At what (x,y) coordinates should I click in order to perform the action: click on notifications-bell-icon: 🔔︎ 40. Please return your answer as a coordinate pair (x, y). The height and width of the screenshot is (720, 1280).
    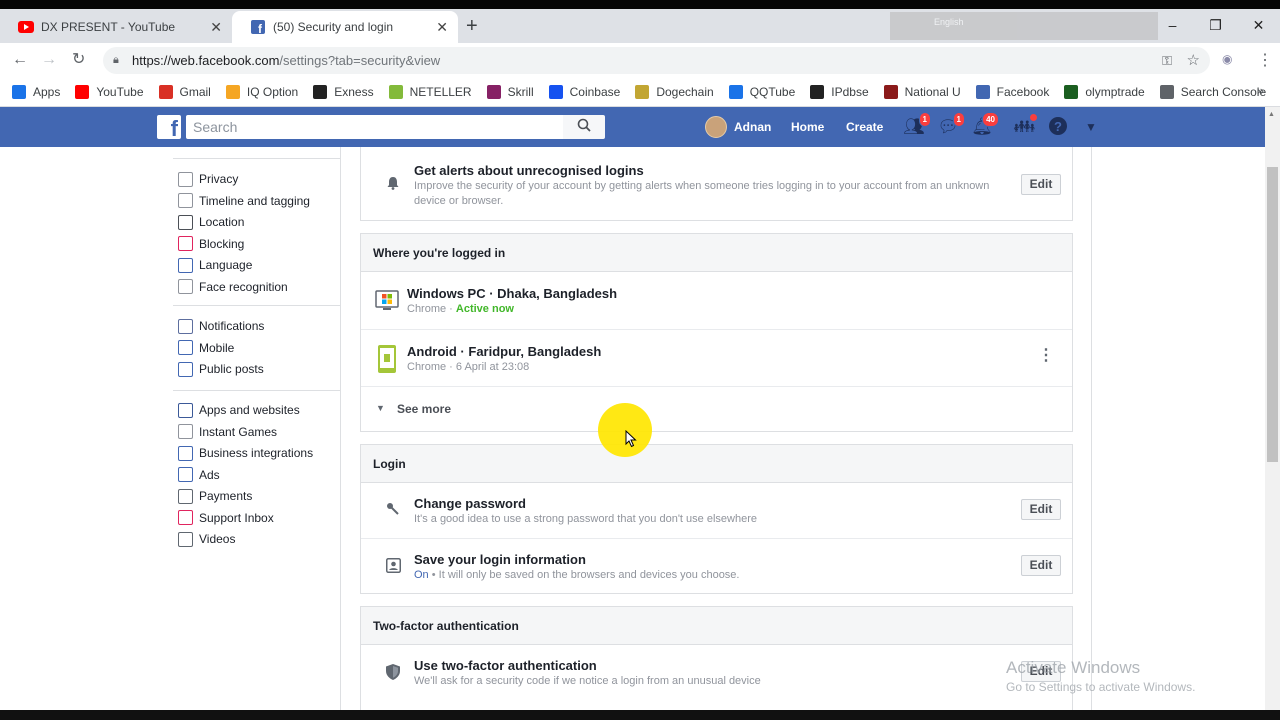
    Looking at the image, I should click on (985, 125).